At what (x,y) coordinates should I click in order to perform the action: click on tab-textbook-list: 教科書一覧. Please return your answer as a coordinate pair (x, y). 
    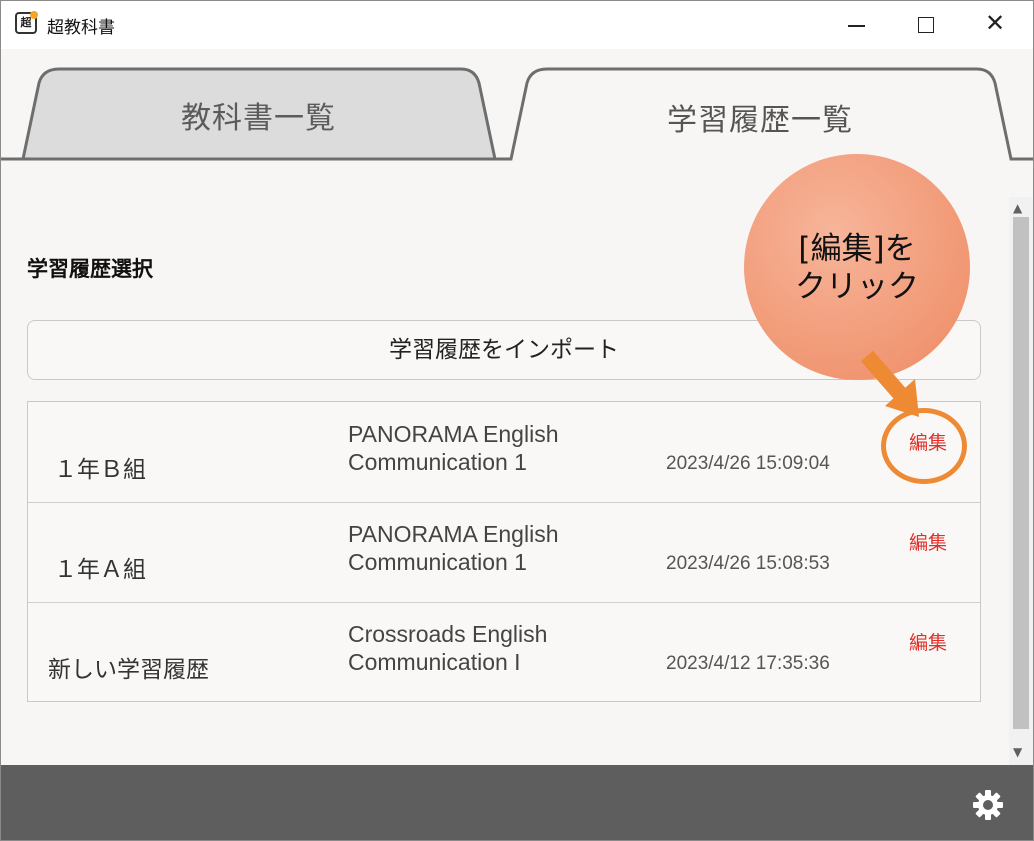
    Looking at the image, I should click on (258, 115).